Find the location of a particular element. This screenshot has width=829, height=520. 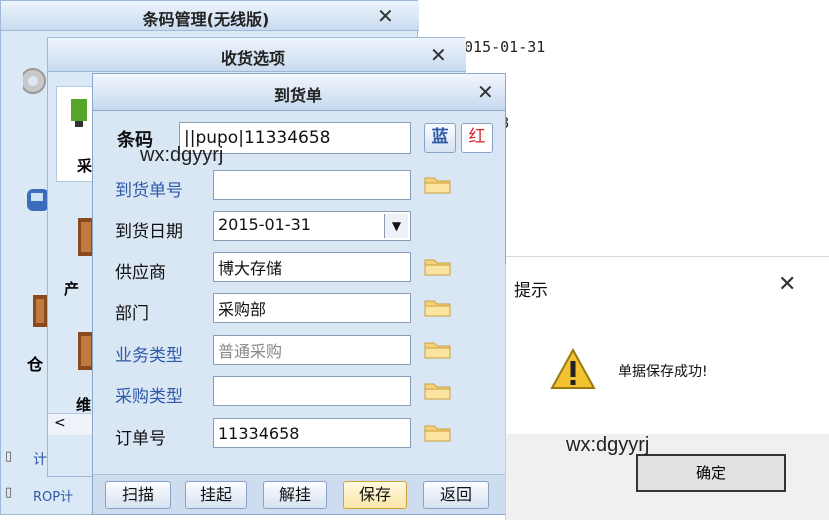

order-no-label: 订单号 is located at coordinates (140, 439).